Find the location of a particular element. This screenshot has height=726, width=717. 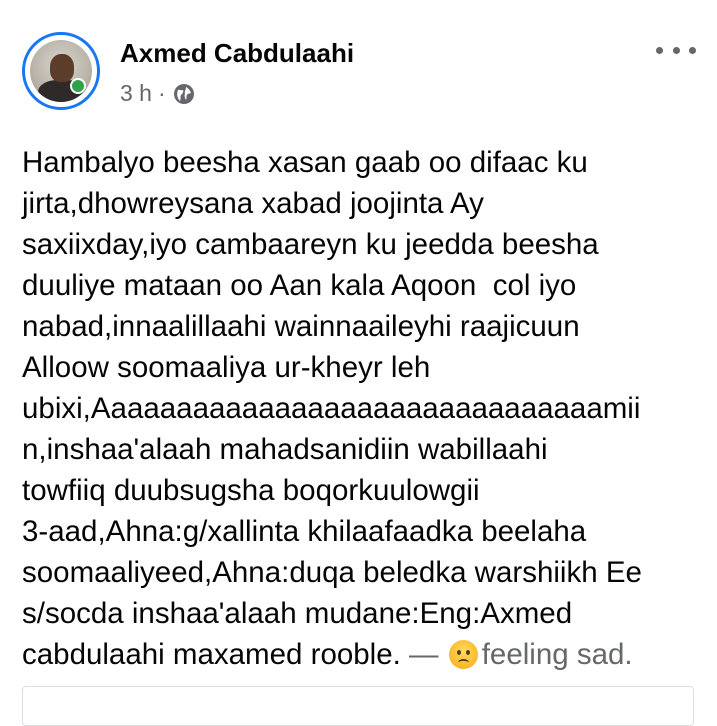

more-options-icon is located at coordinates (676, 50).